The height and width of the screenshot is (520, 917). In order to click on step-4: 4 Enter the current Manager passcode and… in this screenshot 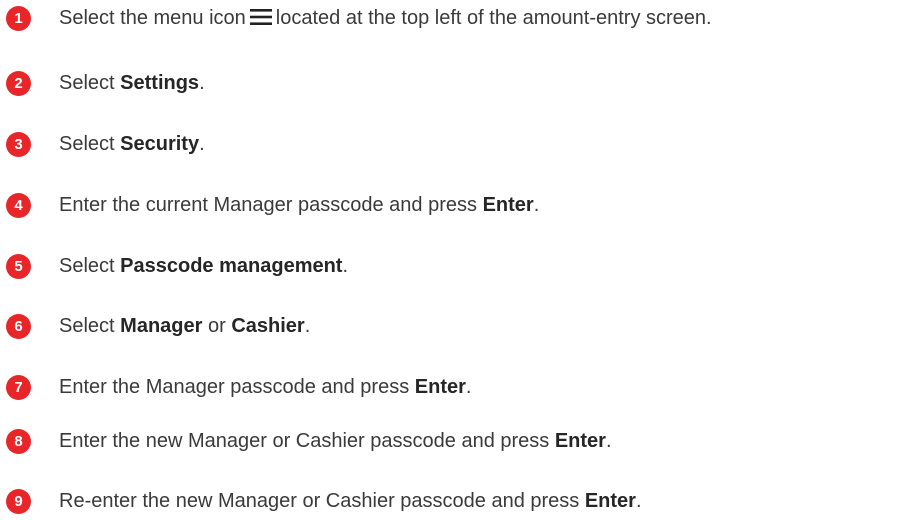, I will do `click(272, 205)`.